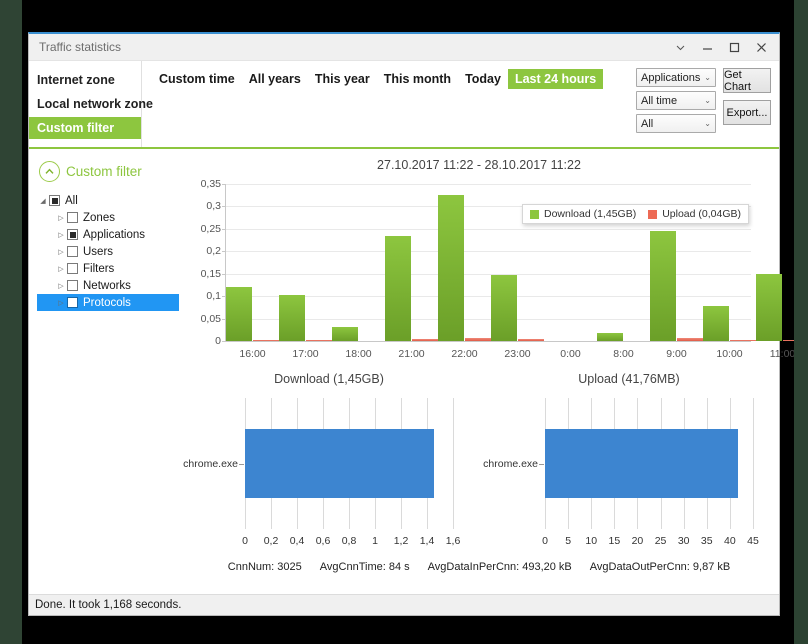 The image size is (808, 644). I want to click on collapse-up-icon, so click(49, 171).